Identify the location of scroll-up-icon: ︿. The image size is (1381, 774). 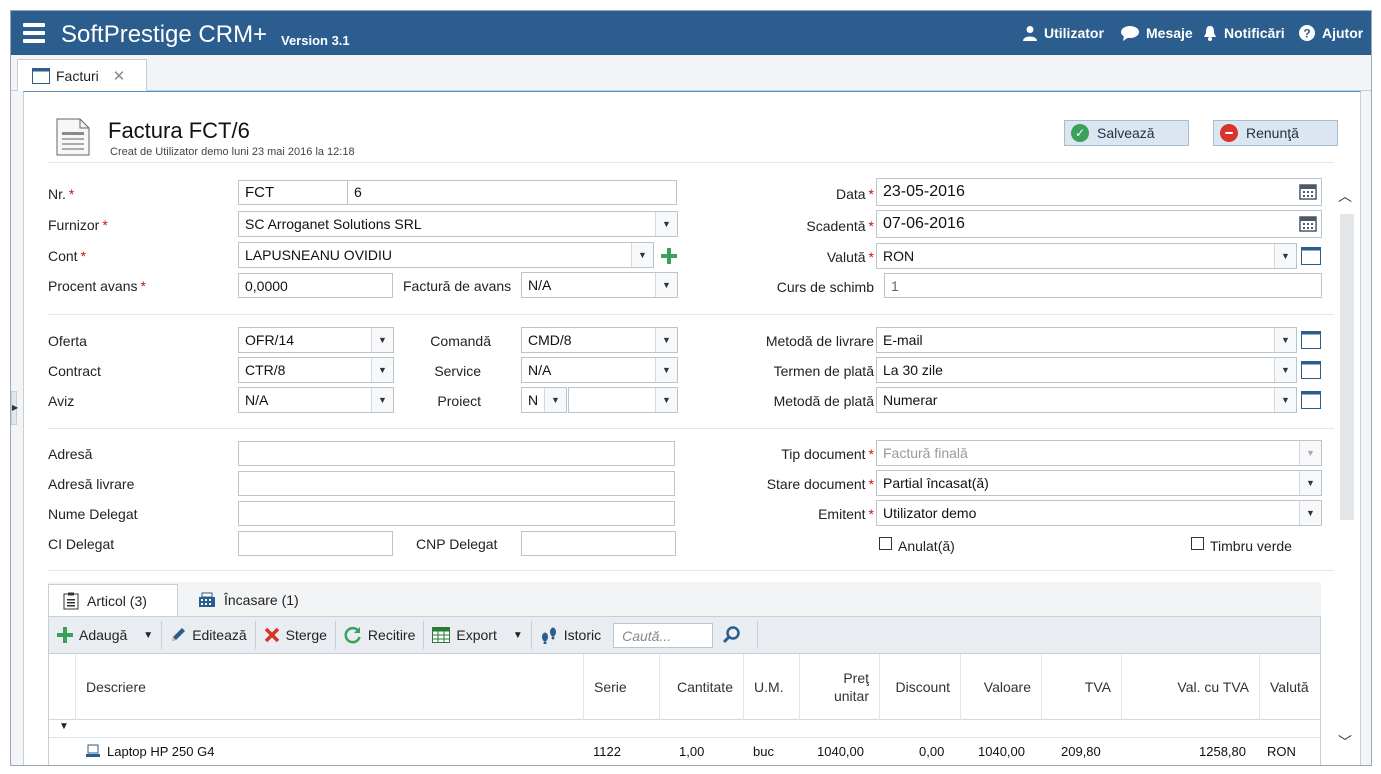
(1345, 196).